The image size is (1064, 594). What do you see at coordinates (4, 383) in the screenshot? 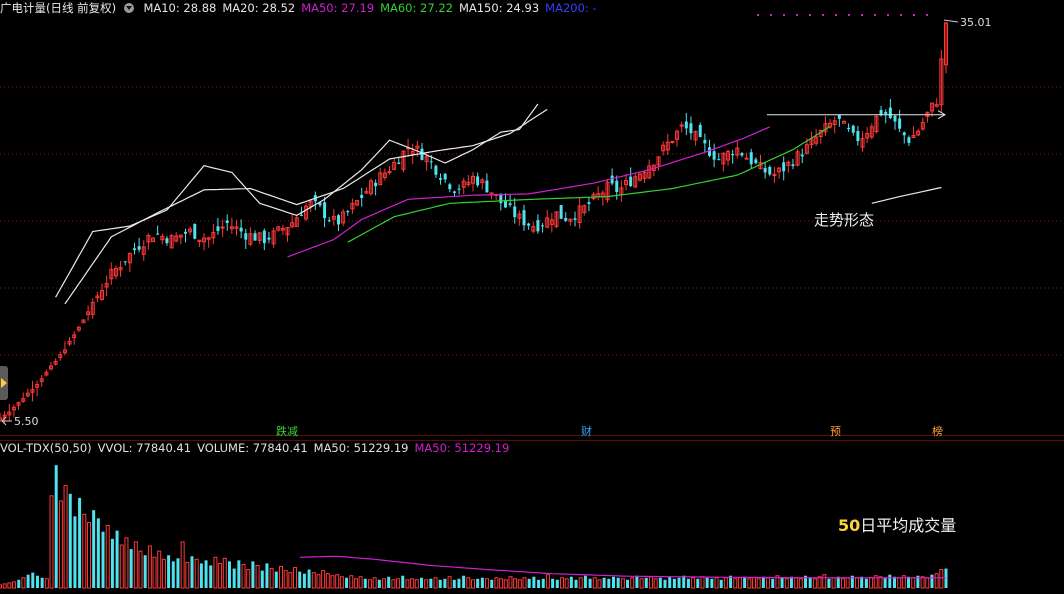
I see `scroll-left-handle` at bounding box center [4, 383].